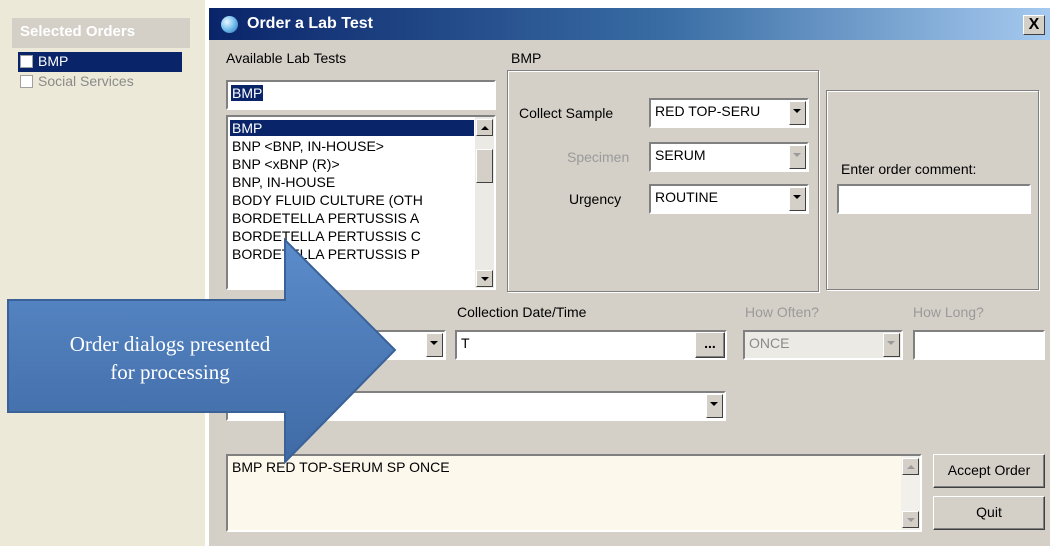 The image size is (1050, 546). Describe the element at coordinates (1034, 25) in the screenshot. I see `close-button: X` at that location.